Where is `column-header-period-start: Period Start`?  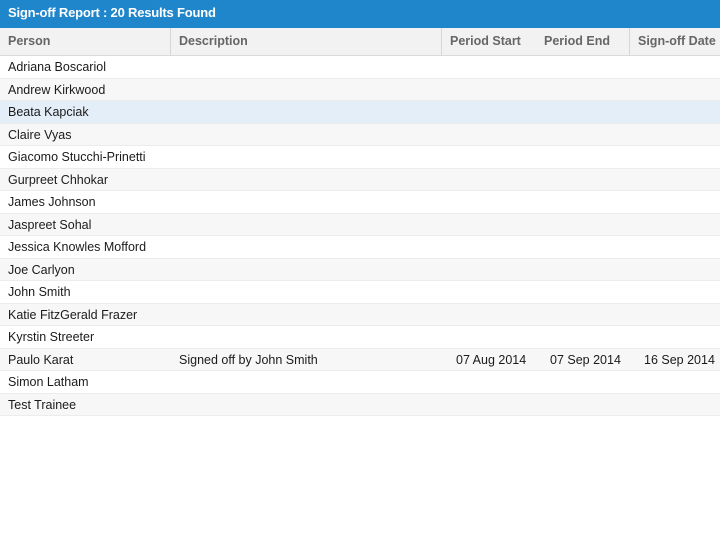 column-header-period-start: Period Start is located at coordinates (488, 41).